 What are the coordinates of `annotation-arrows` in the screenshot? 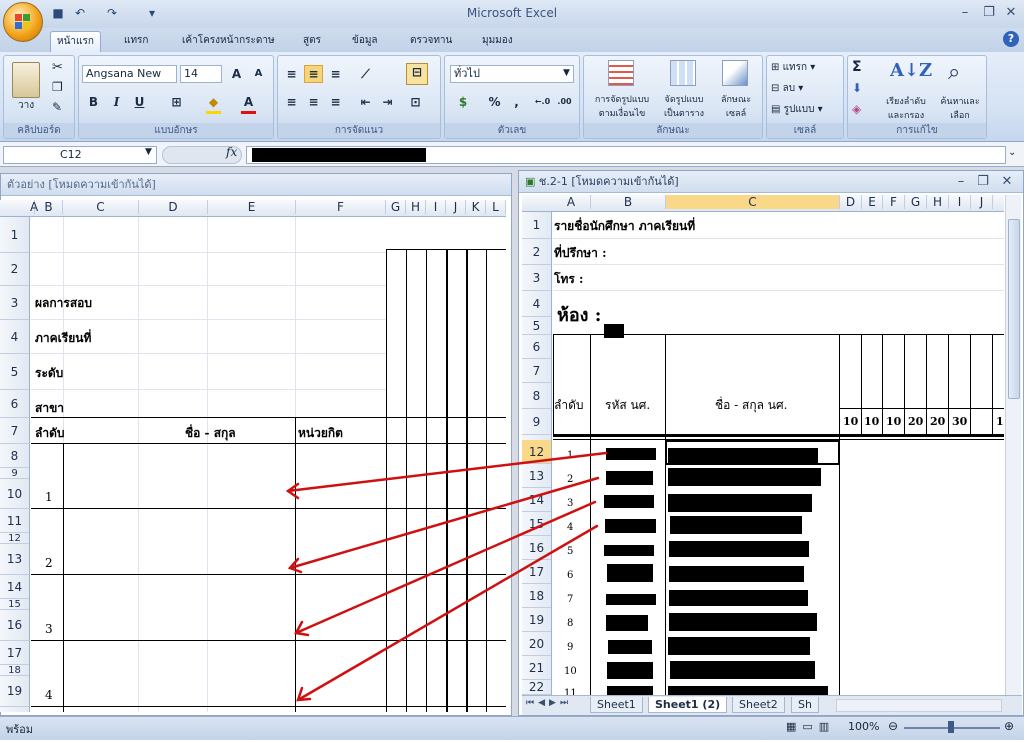 It's located at (446, 576).